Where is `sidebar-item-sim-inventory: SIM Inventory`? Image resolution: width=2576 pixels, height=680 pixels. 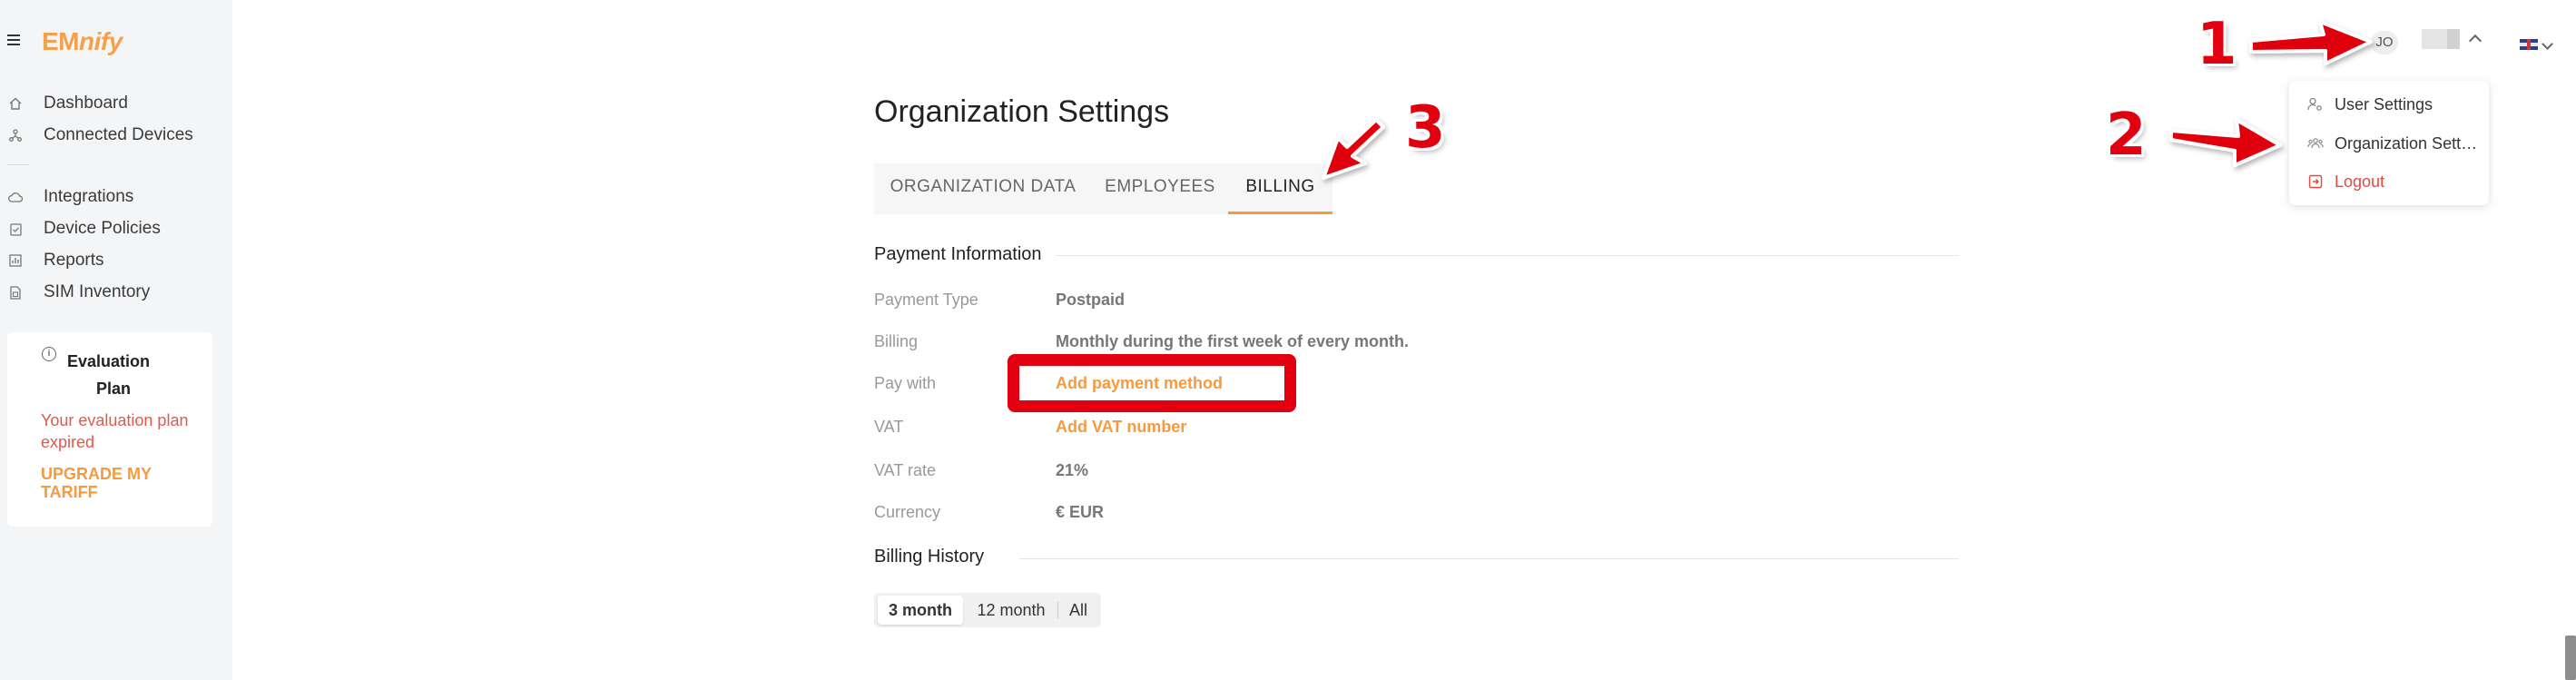
sidebar-item-sim-inventory: SIM Inventory is located at coordinates (116, 292).